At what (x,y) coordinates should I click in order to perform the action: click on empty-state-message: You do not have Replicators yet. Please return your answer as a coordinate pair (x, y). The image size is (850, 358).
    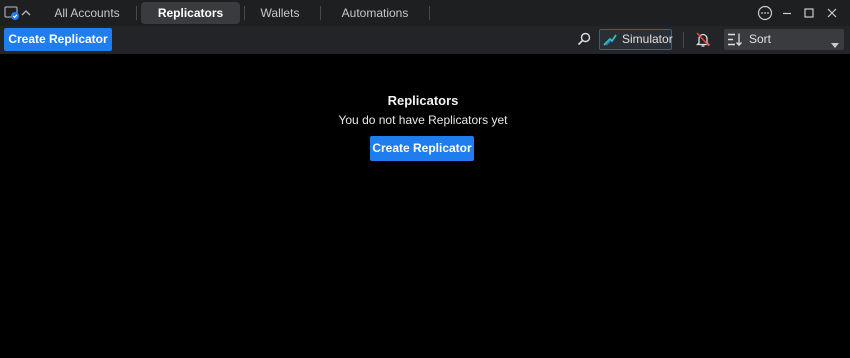
    Looking at the image, I should click on (423, 120).